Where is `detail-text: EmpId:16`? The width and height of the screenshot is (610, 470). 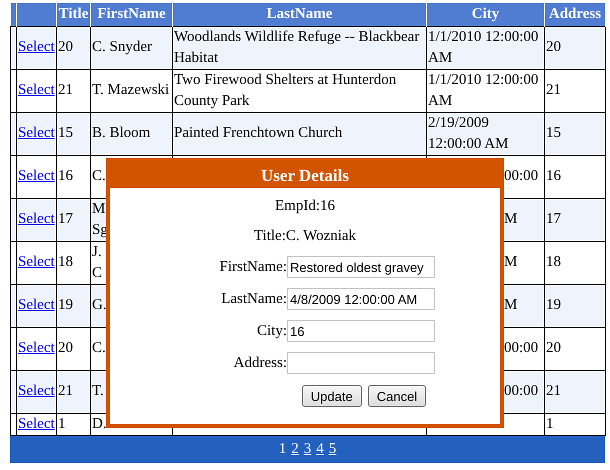 detail-text: EmpId:16 is located at coordinates (305, 205).